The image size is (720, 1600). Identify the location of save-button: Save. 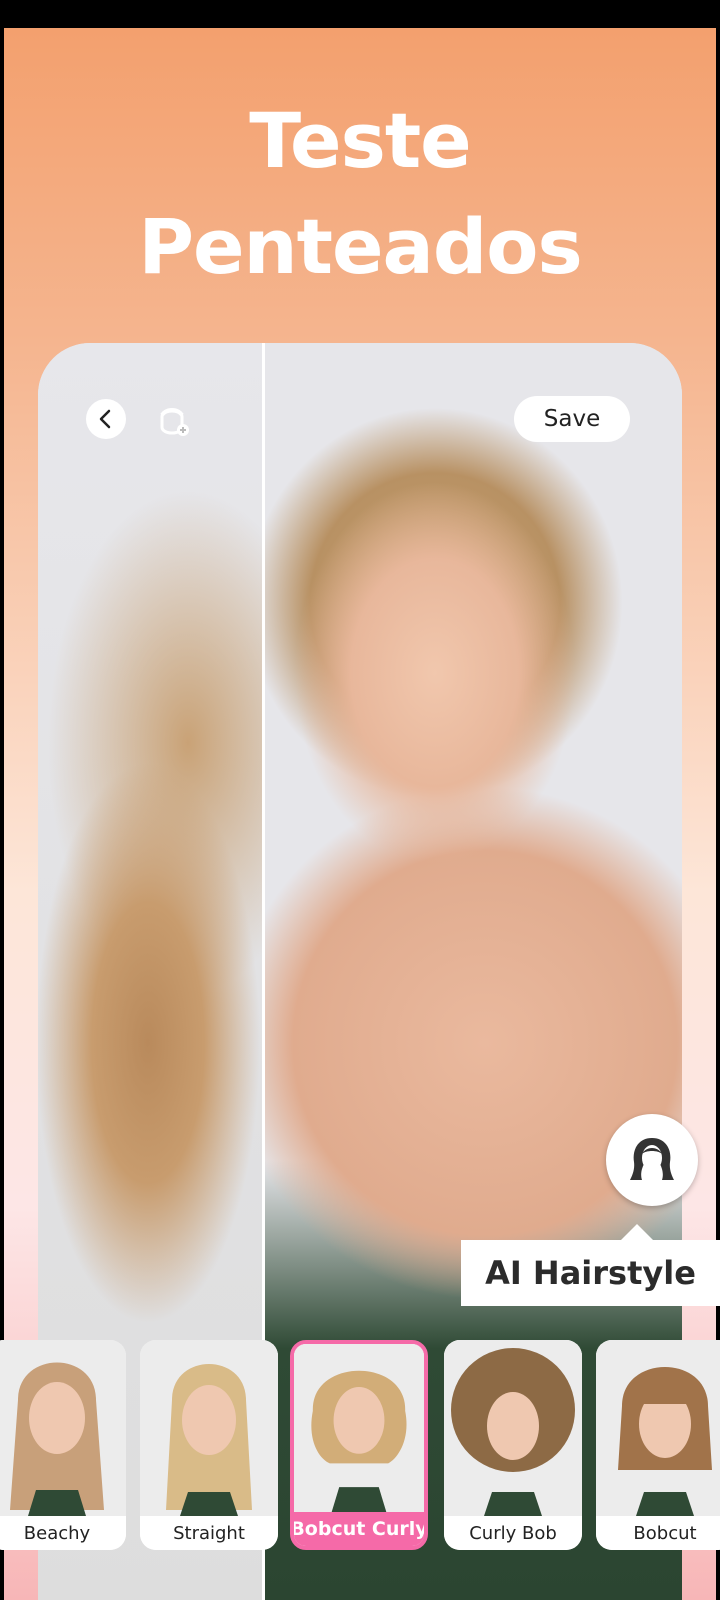
(572, 419).